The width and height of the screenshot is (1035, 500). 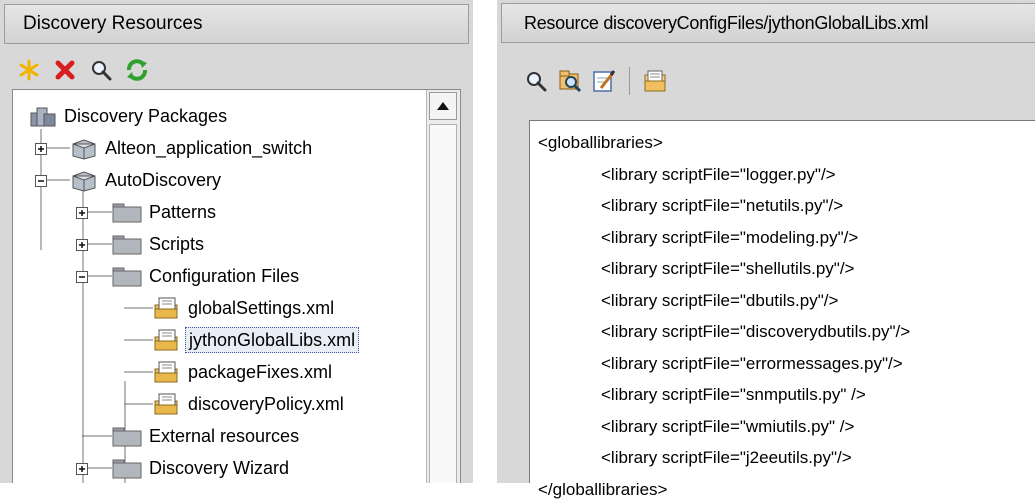 What do you see at coordinates (236, 24) in the screenshot?
I see `panel-header: Discovery Resources` at bounding box center [236, 24].